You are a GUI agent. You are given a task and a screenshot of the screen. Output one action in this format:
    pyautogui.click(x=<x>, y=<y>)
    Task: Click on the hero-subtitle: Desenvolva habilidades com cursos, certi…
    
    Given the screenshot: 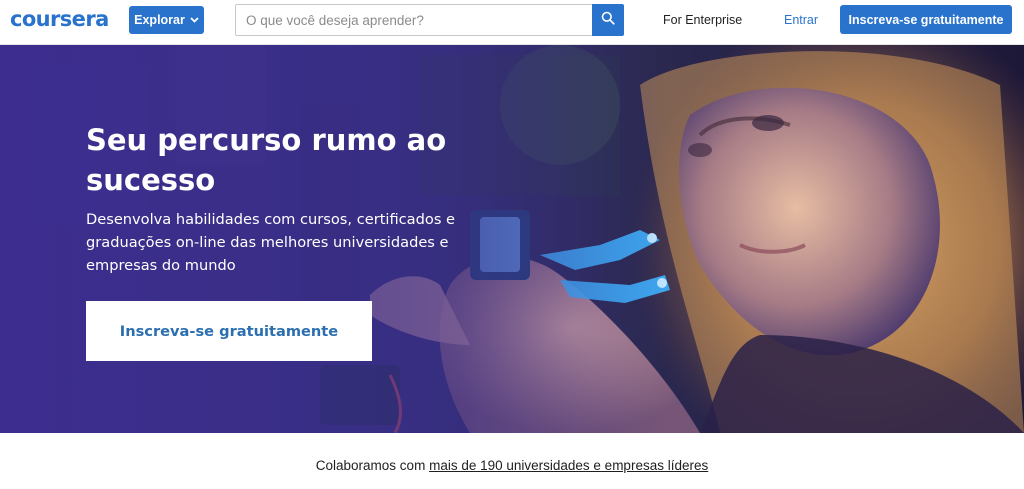 What is the action you would take?
    pyautogui.click(x=271, y=242)
    